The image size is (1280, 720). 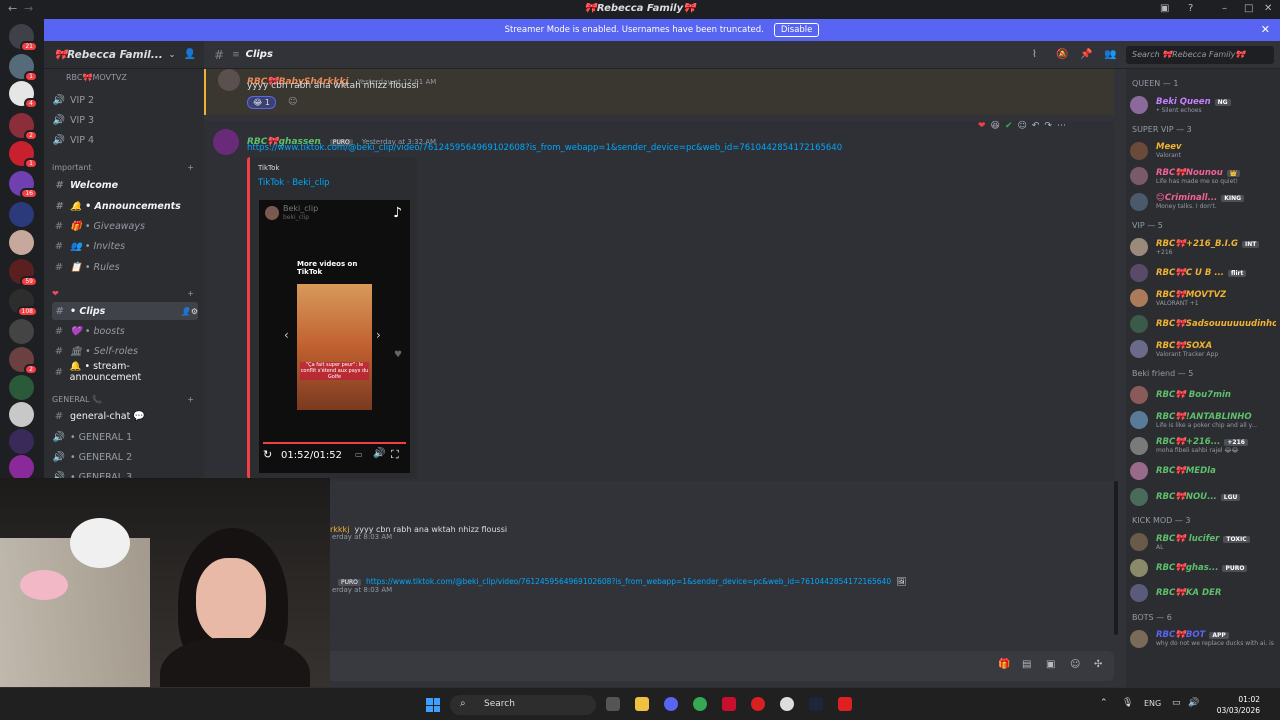 I want to click on volume-icon: 🔊, so click(x=1193, y=703).